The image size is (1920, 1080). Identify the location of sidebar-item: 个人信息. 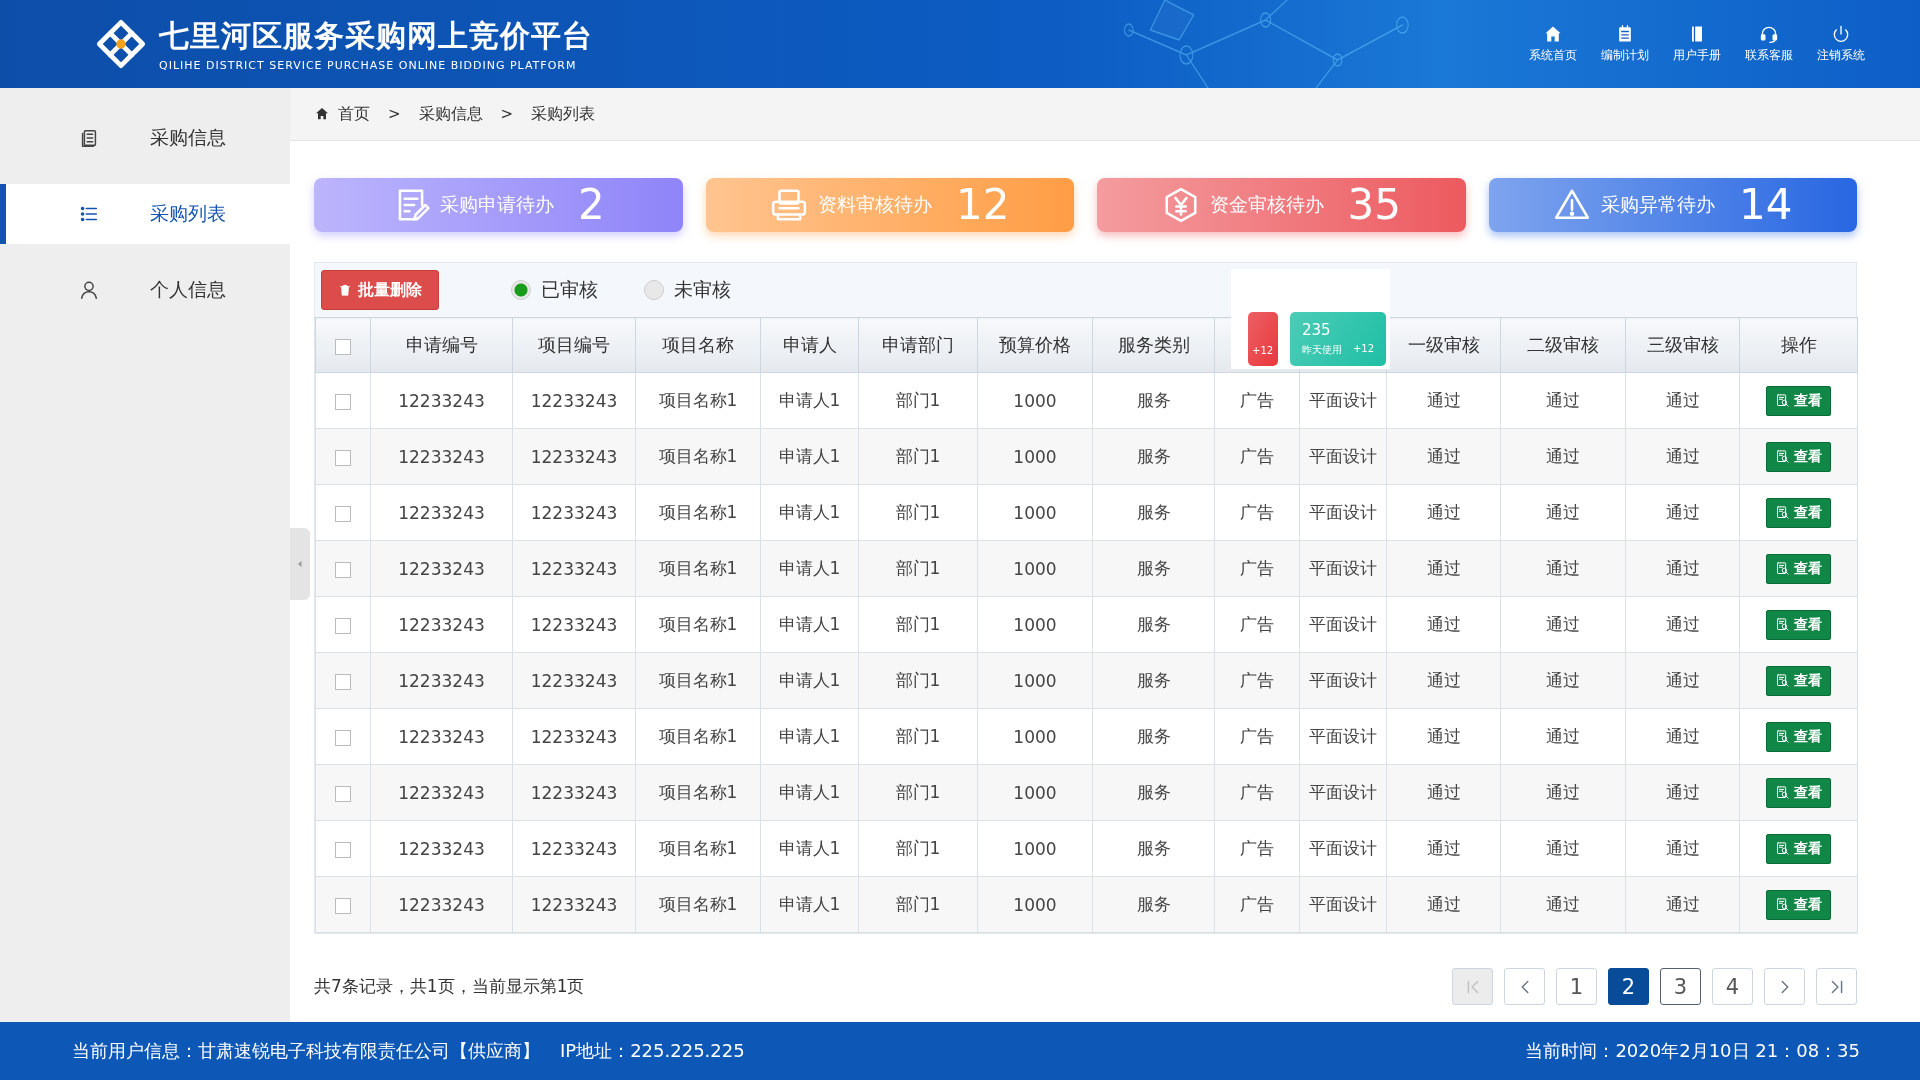
(145, 290).